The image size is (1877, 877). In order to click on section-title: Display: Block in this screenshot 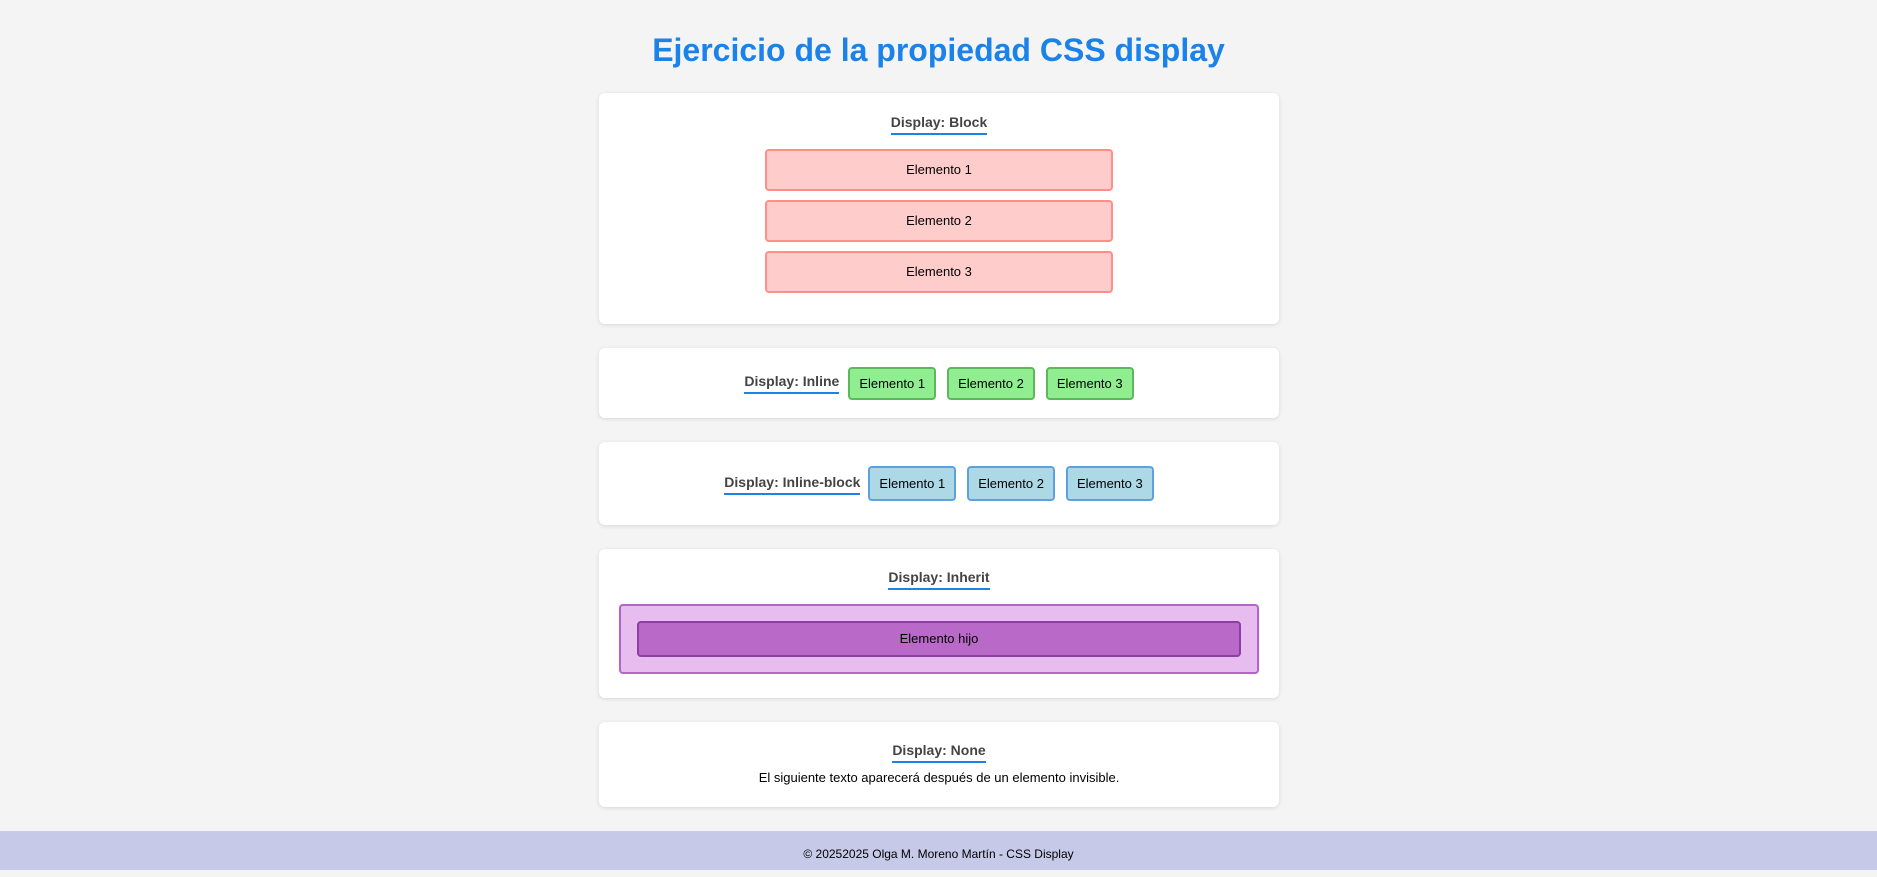, I will do `click(939, 124)`.